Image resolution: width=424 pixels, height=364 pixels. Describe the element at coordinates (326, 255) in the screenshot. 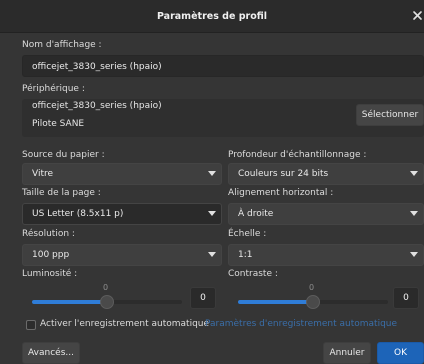

I see `scale-select: 1:1` at that location.